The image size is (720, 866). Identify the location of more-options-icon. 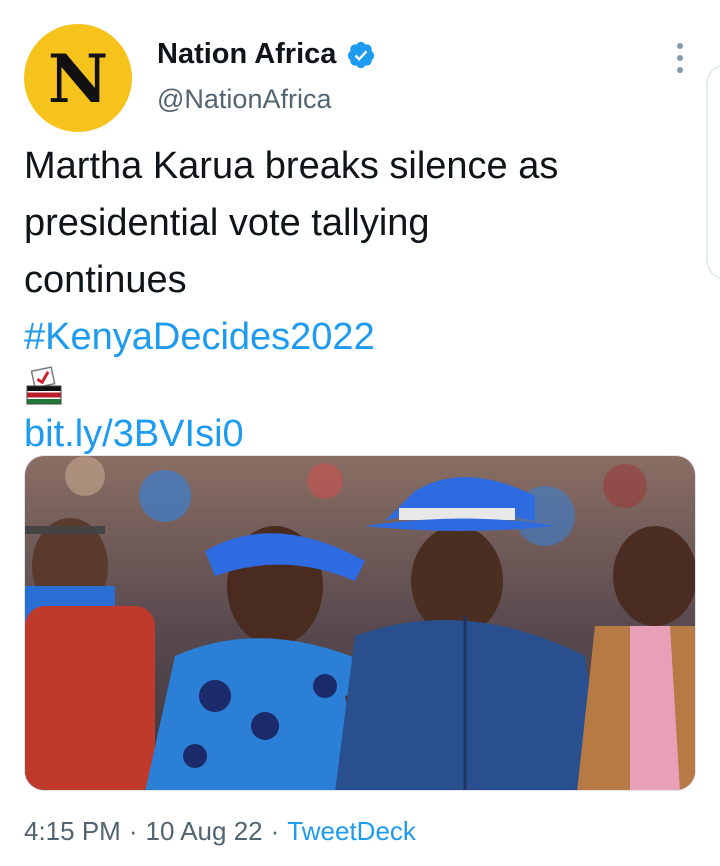
(680, 58).